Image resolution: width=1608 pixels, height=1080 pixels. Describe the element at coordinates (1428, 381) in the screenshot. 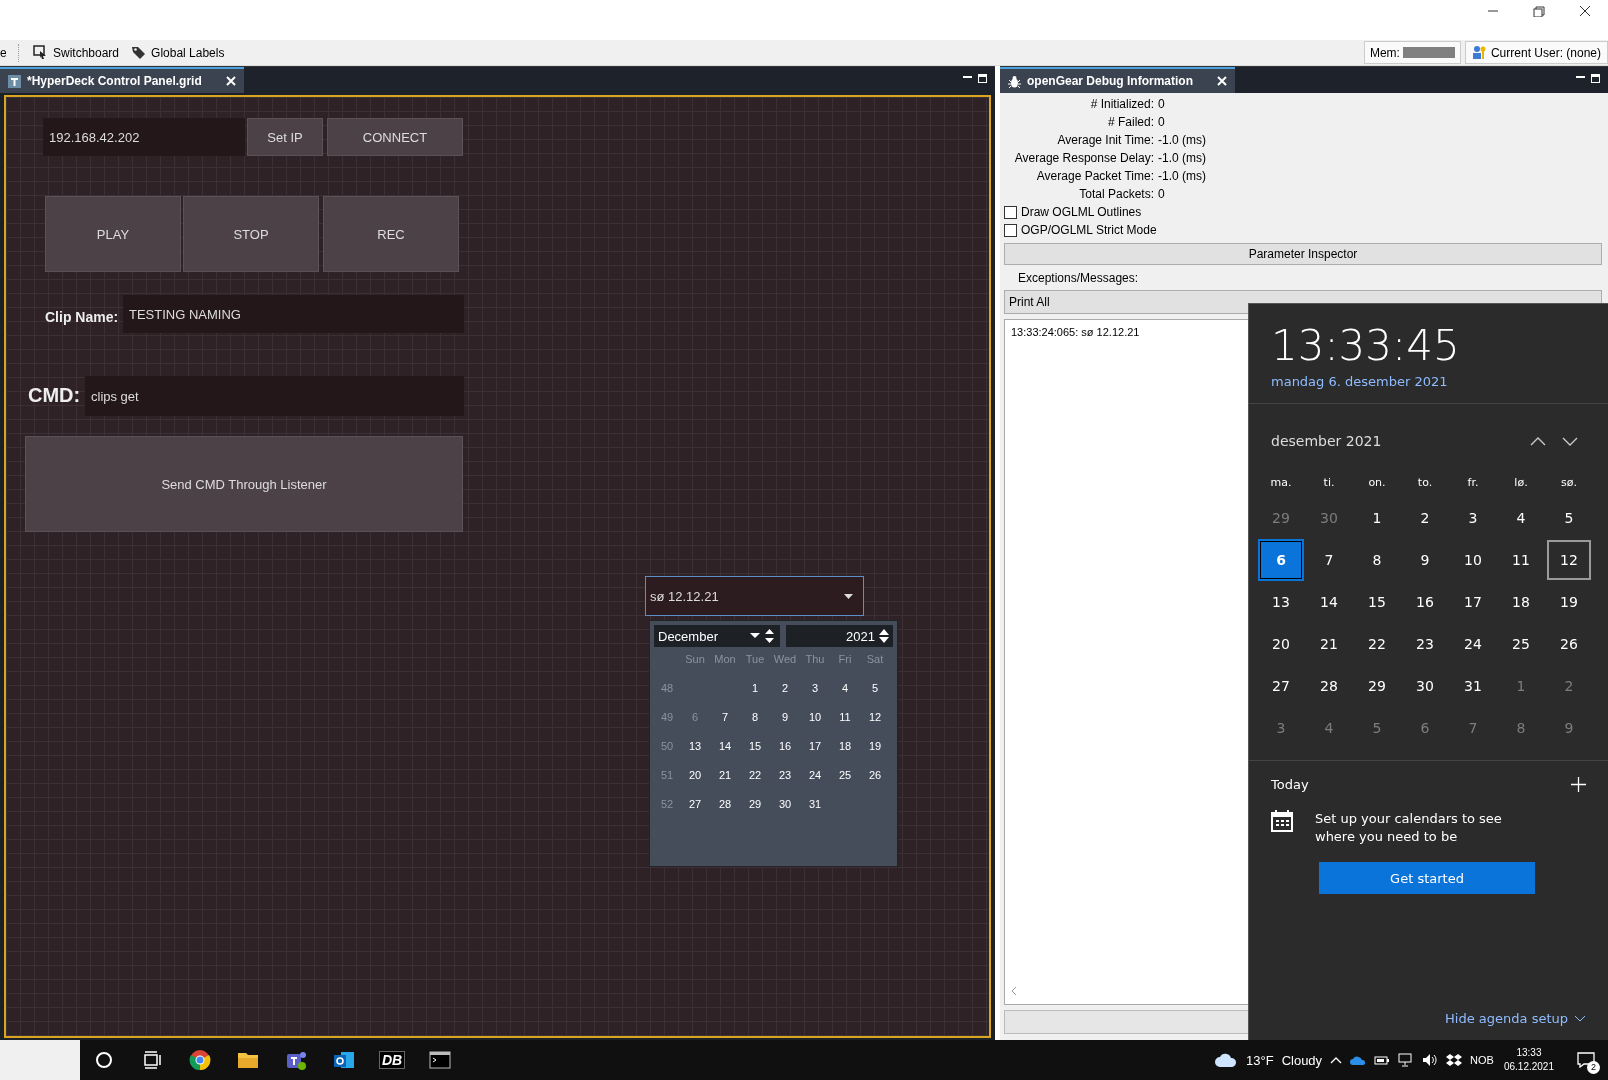

I see `date-link: mandag 6. desember 2021` at that location.